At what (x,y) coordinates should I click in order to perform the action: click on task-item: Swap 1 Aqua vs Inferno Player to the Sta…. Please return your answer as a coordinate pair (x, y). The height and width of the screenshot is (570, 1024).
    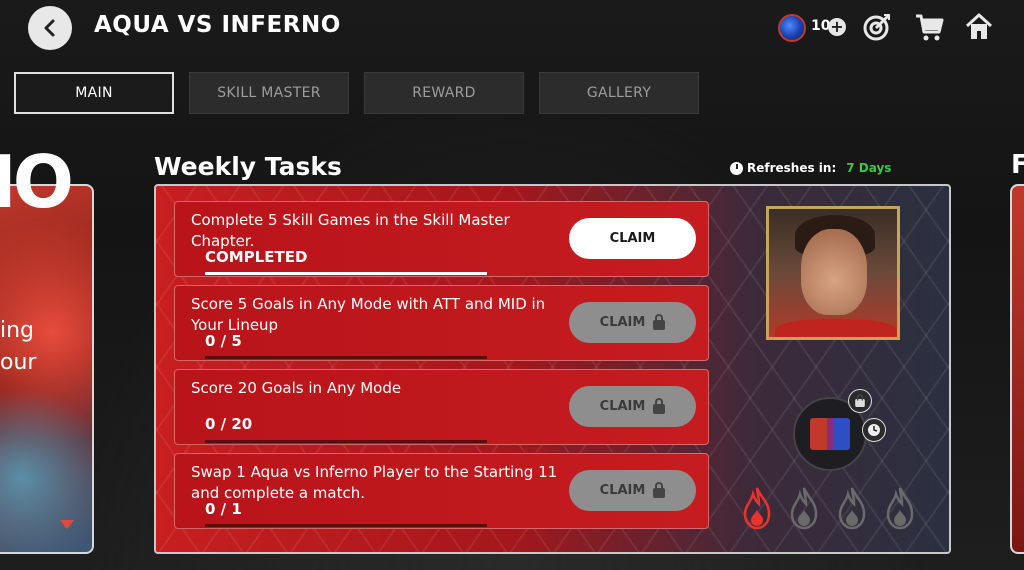
    Looking at the image, I should click on (441, 491).